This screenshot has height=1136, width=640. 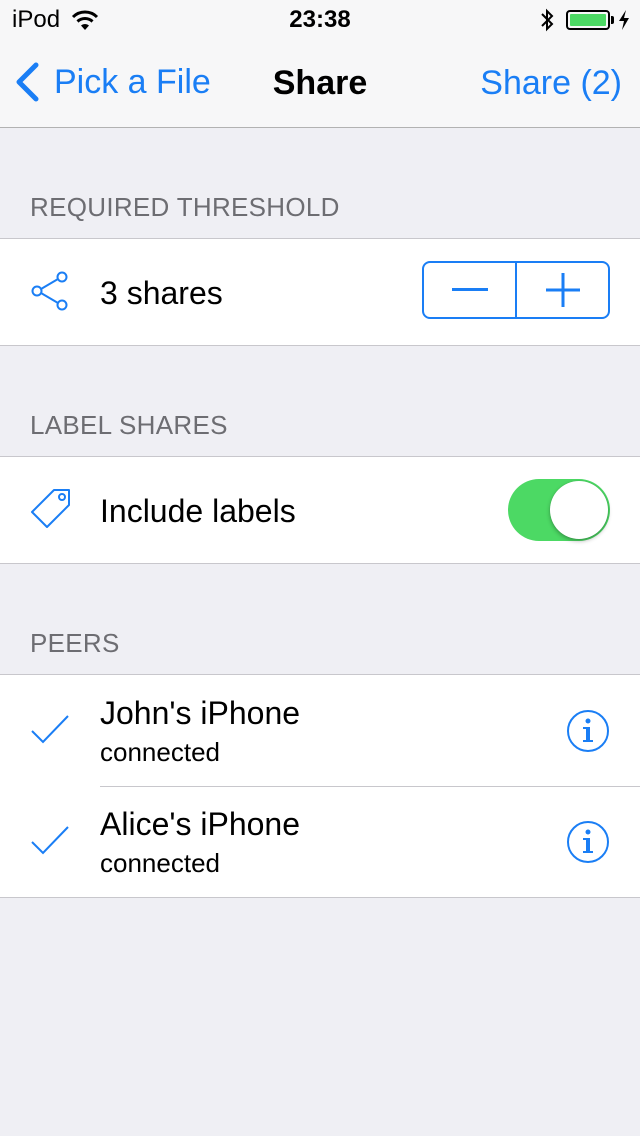 I want to click on stepper-minus-button, so click(x=469, y=290).